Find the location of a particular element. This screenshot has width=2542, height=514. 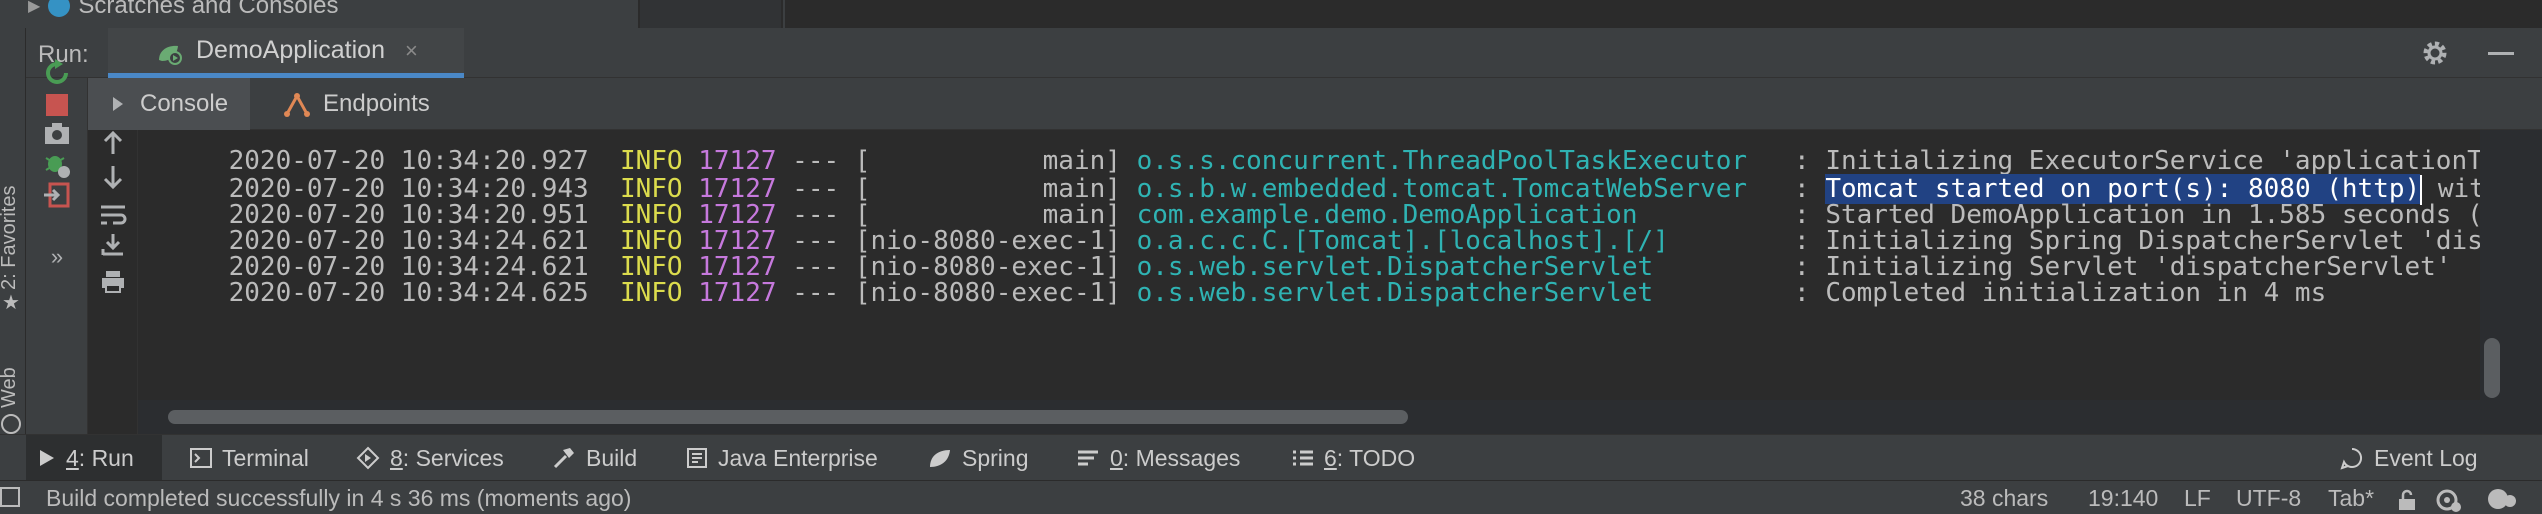

run-toolbar: » is located at coordinates (57, 246).